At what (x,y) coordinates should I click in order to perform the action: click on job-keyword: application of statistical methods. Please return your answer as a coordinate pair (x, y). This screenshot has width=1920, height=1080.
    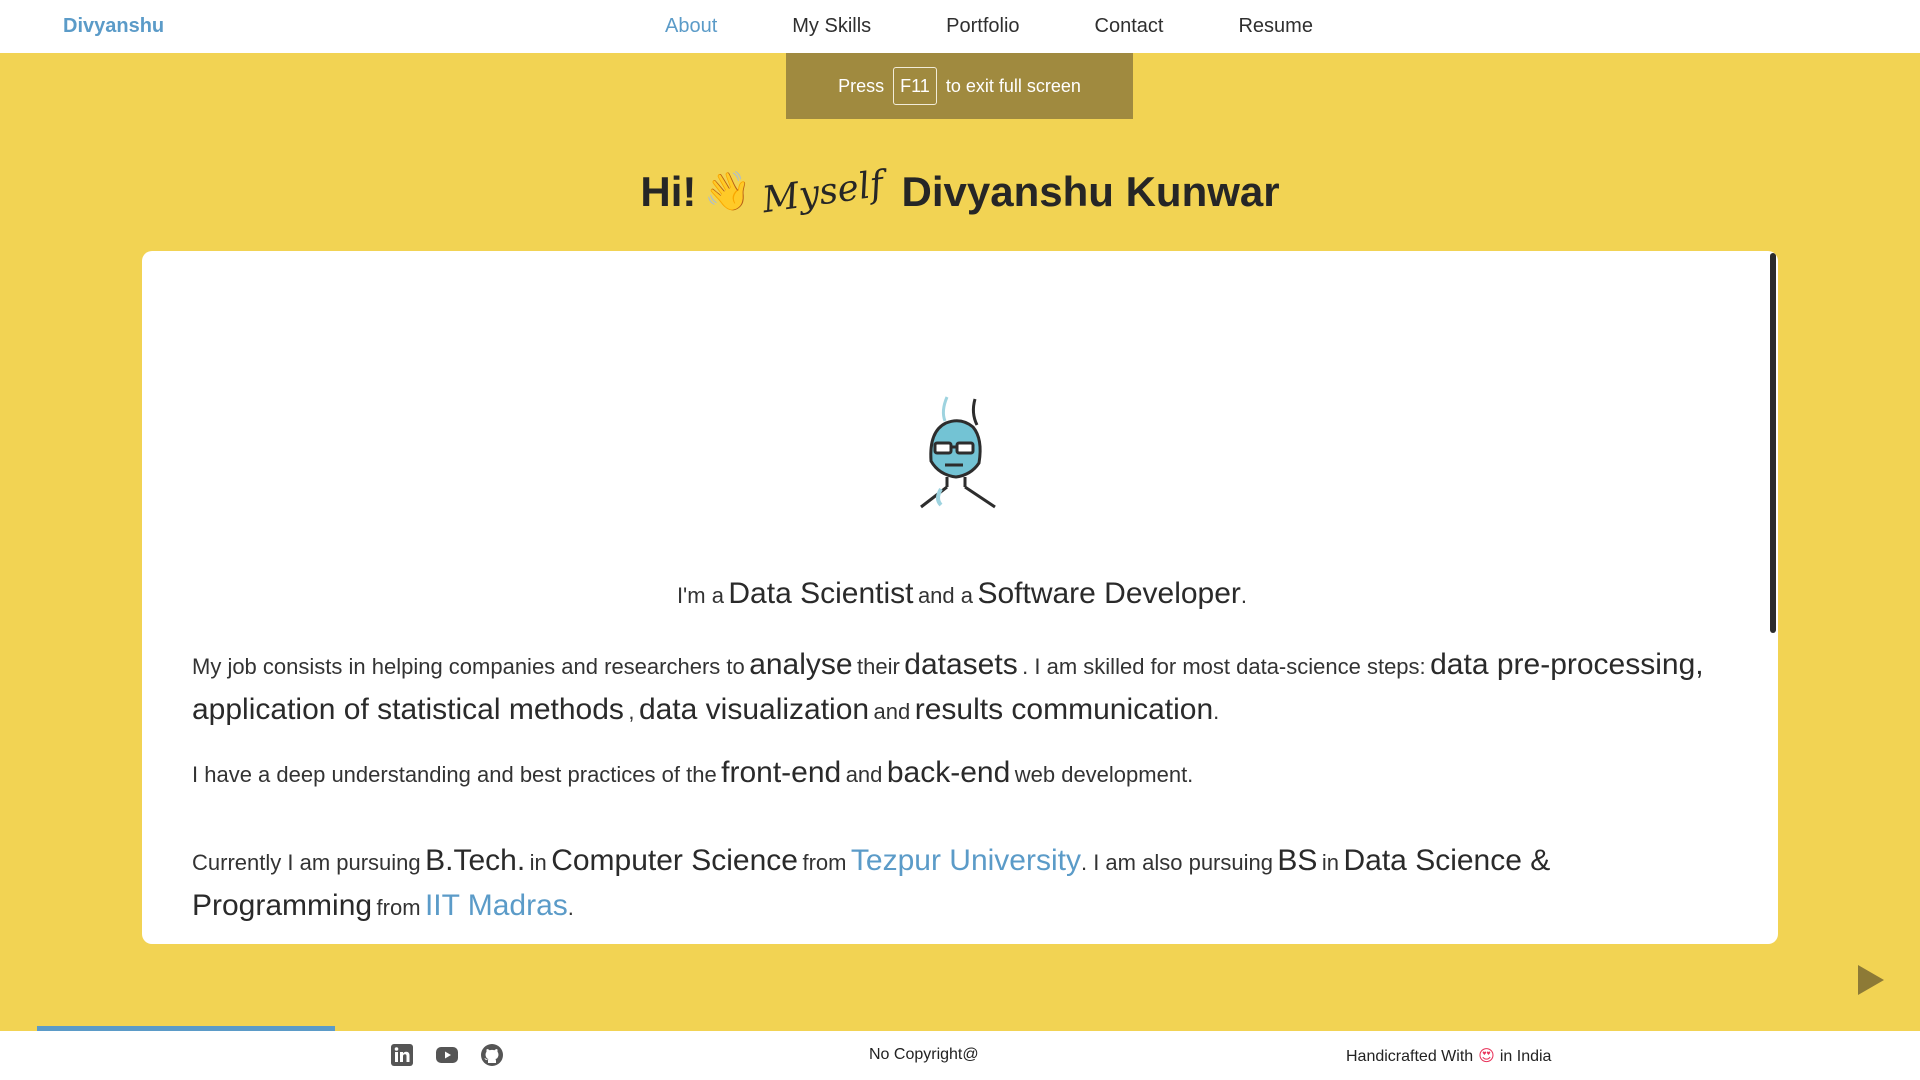
    Looking at the image, I should click on (408, 709).